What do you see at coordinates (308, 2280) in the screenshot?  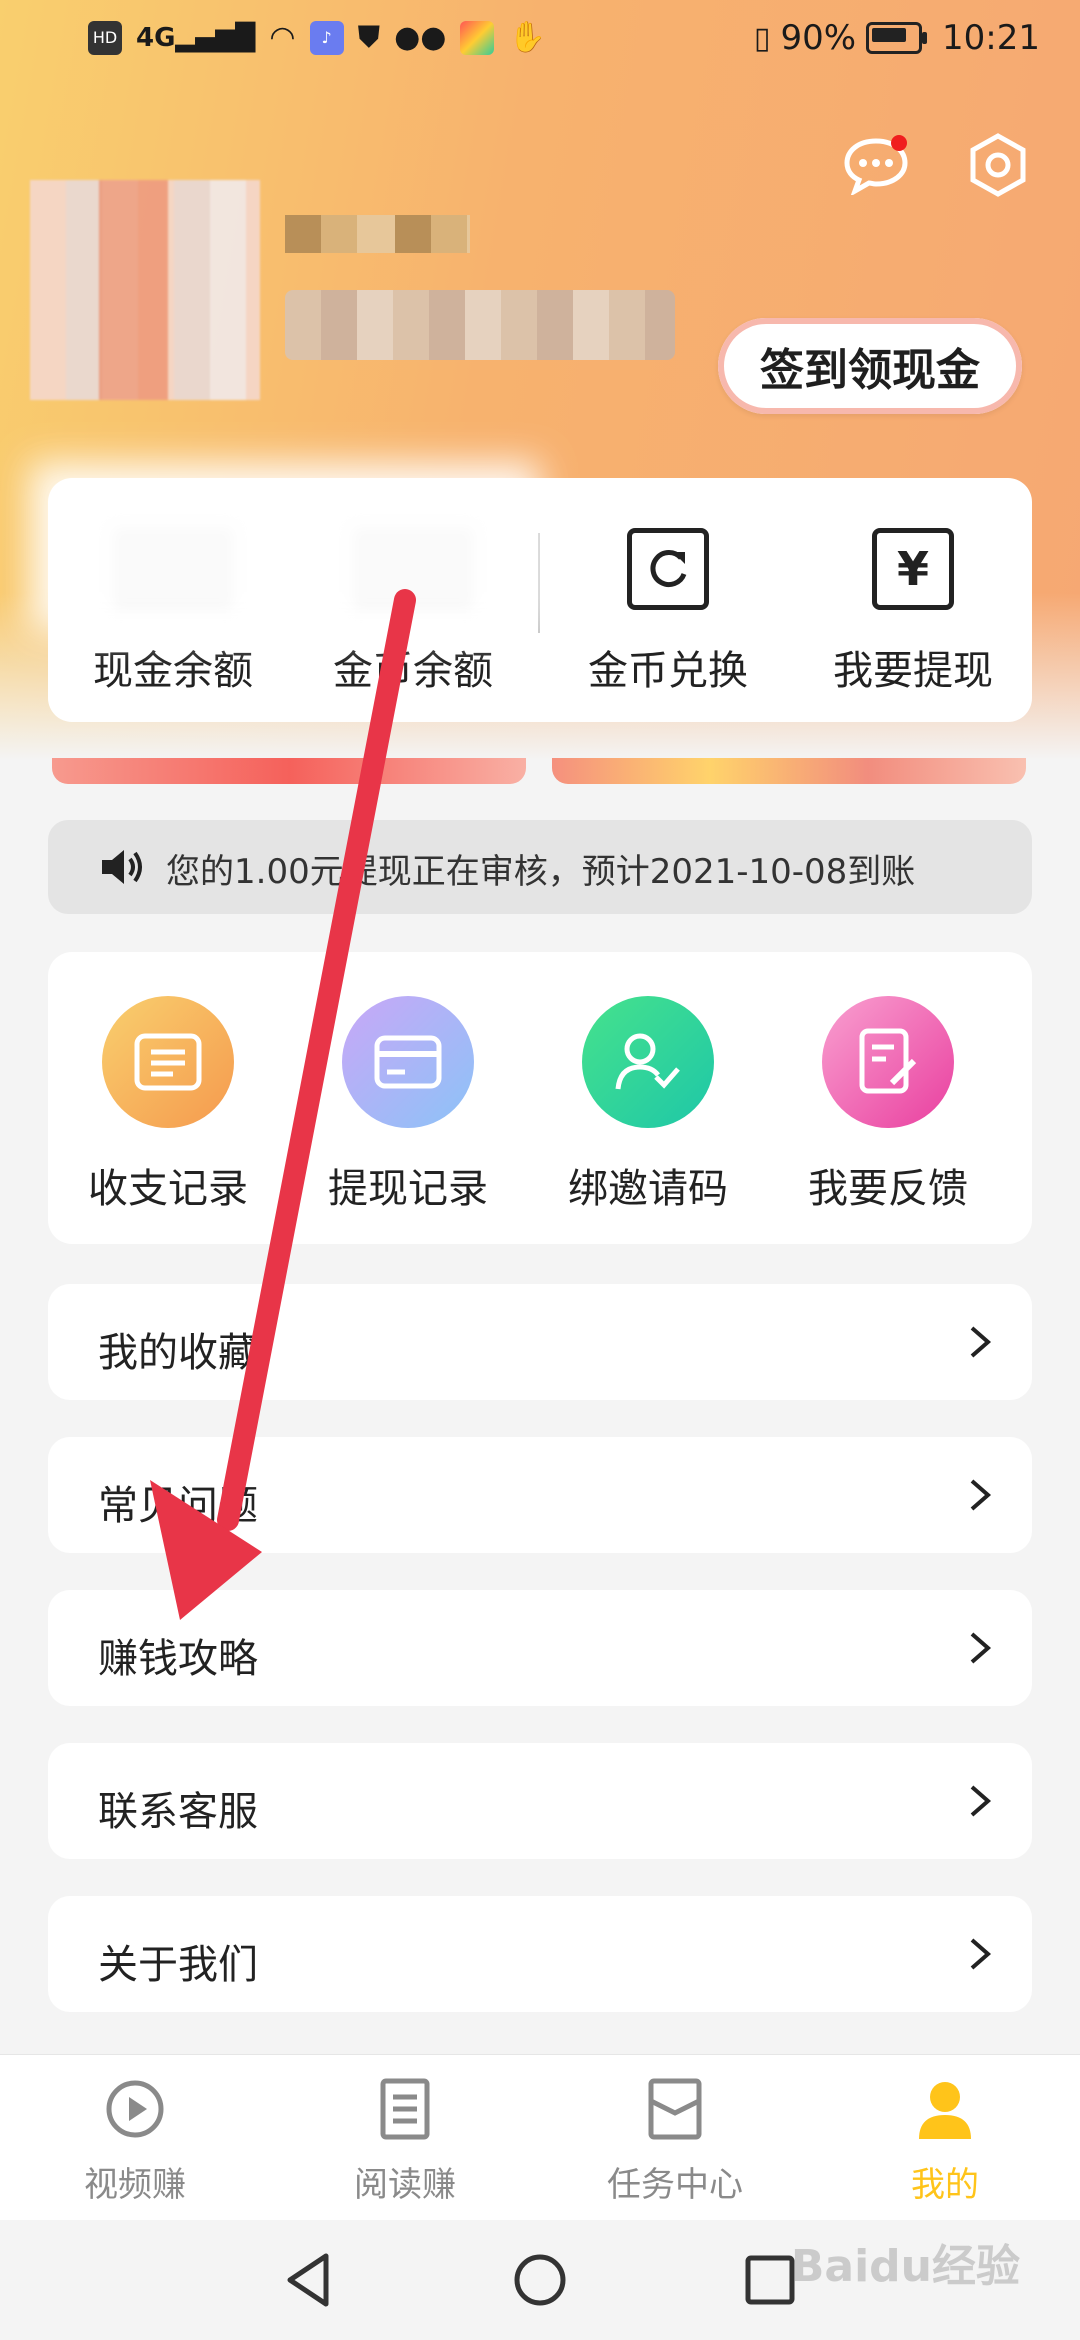 I see `back-icon` at bounding box center [308, 2280].